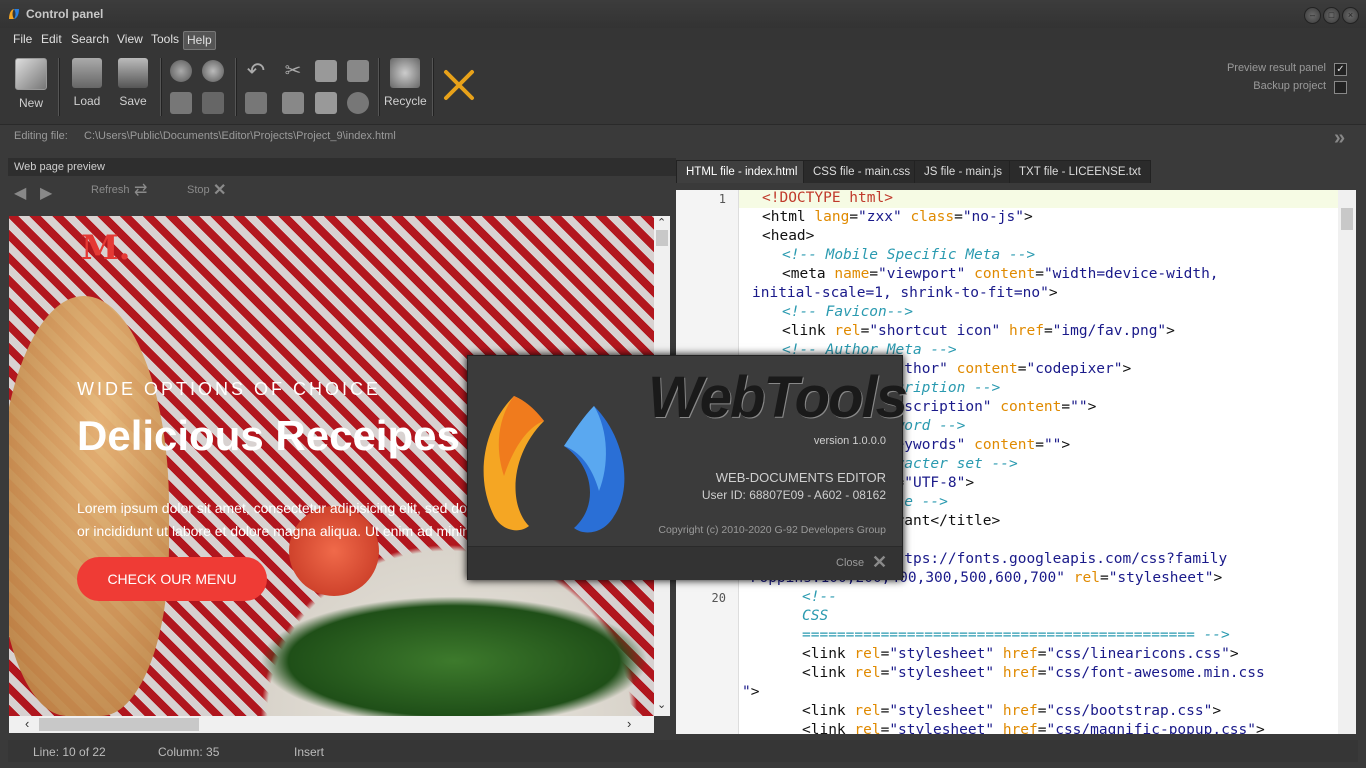  I want to click on code-line: <!--, so click(819, 597).